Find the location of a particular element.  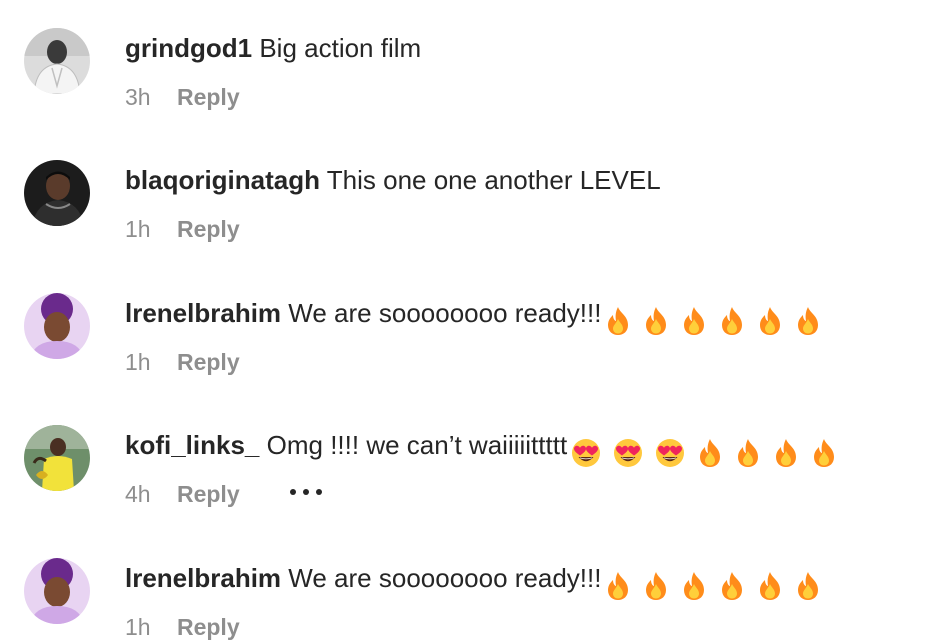

comment-meta: 4h Reply is located at coordinates (225, 494).